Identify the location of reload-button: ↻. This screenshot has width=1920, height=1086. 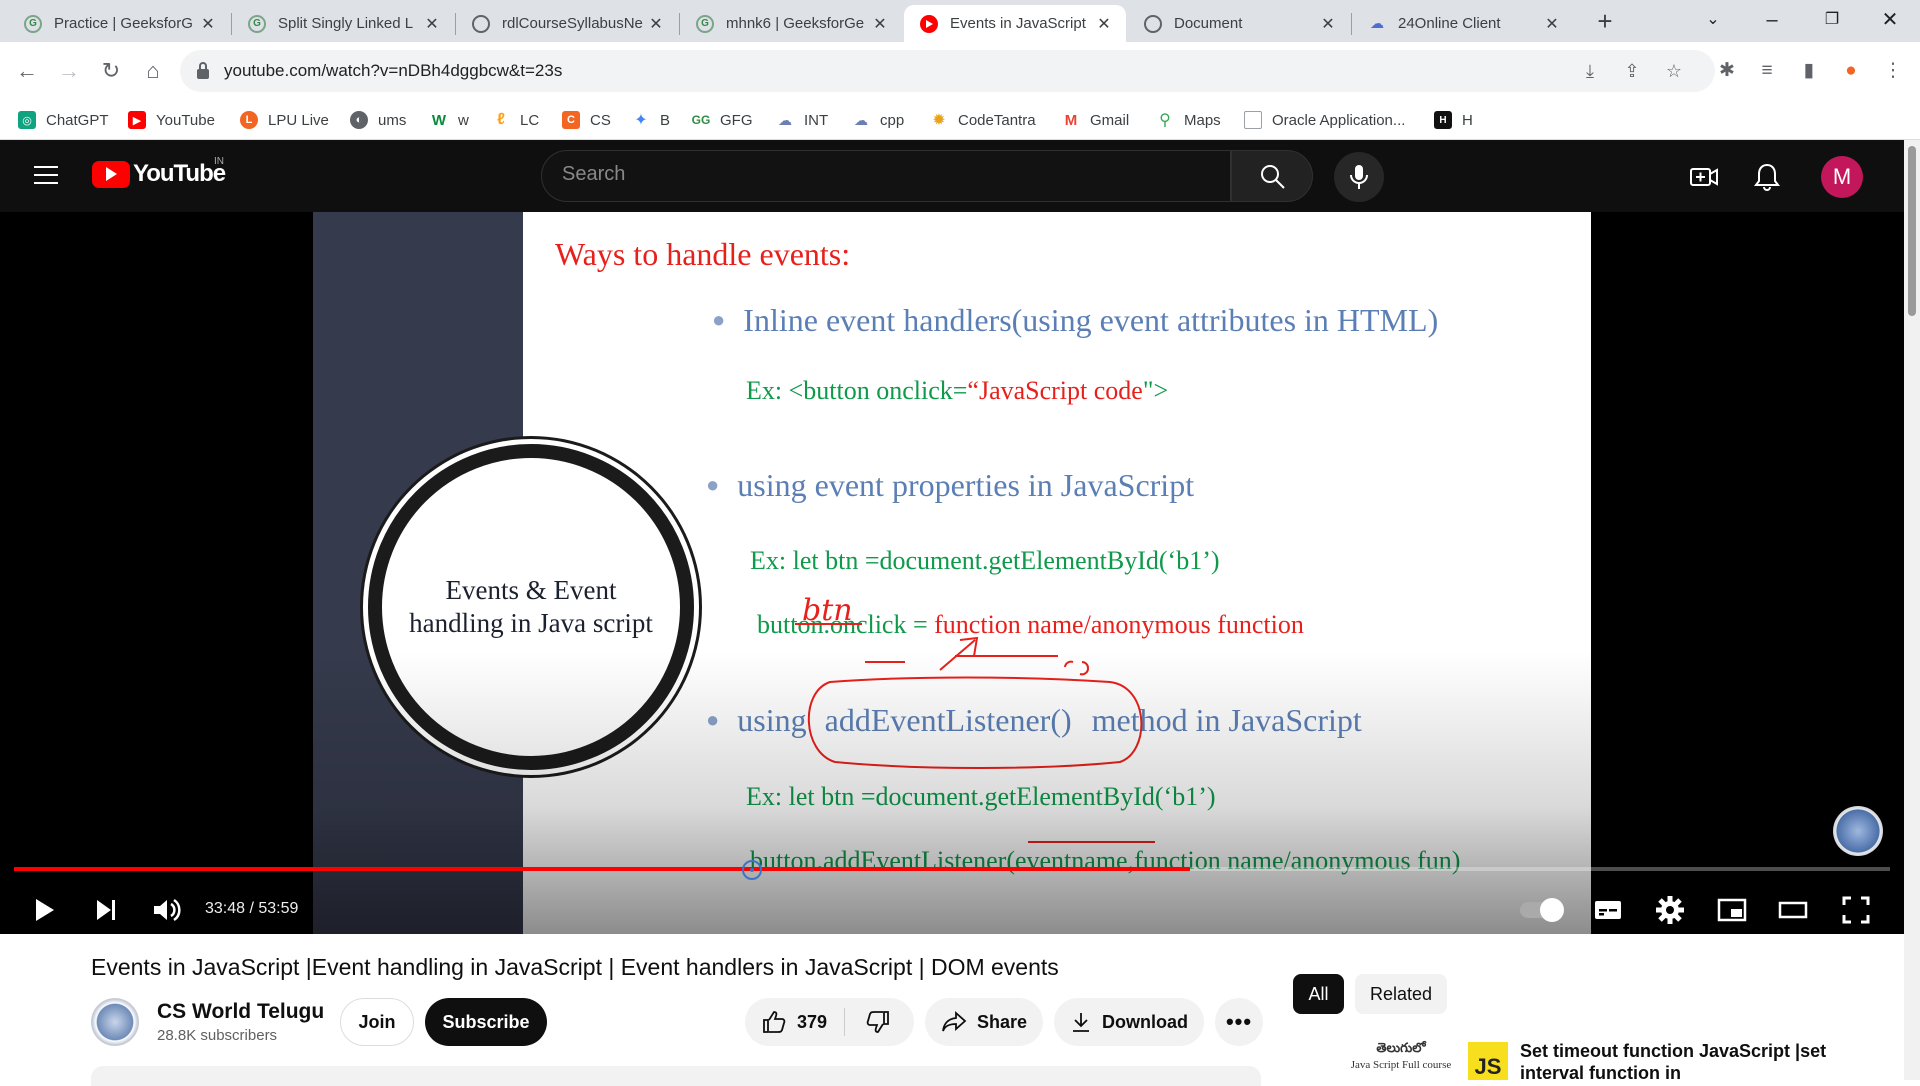
(111, 71).